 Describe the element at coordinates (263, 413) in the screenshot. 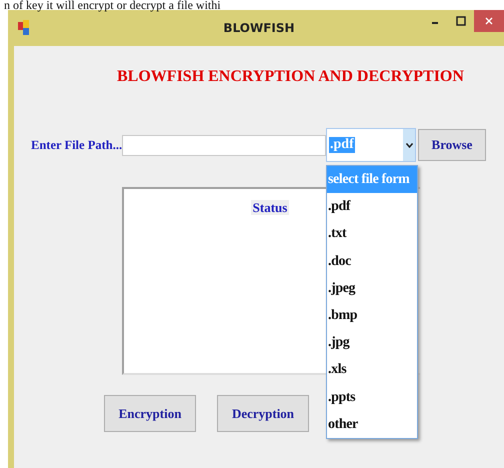

I see `action-button: Decryption` at that location.